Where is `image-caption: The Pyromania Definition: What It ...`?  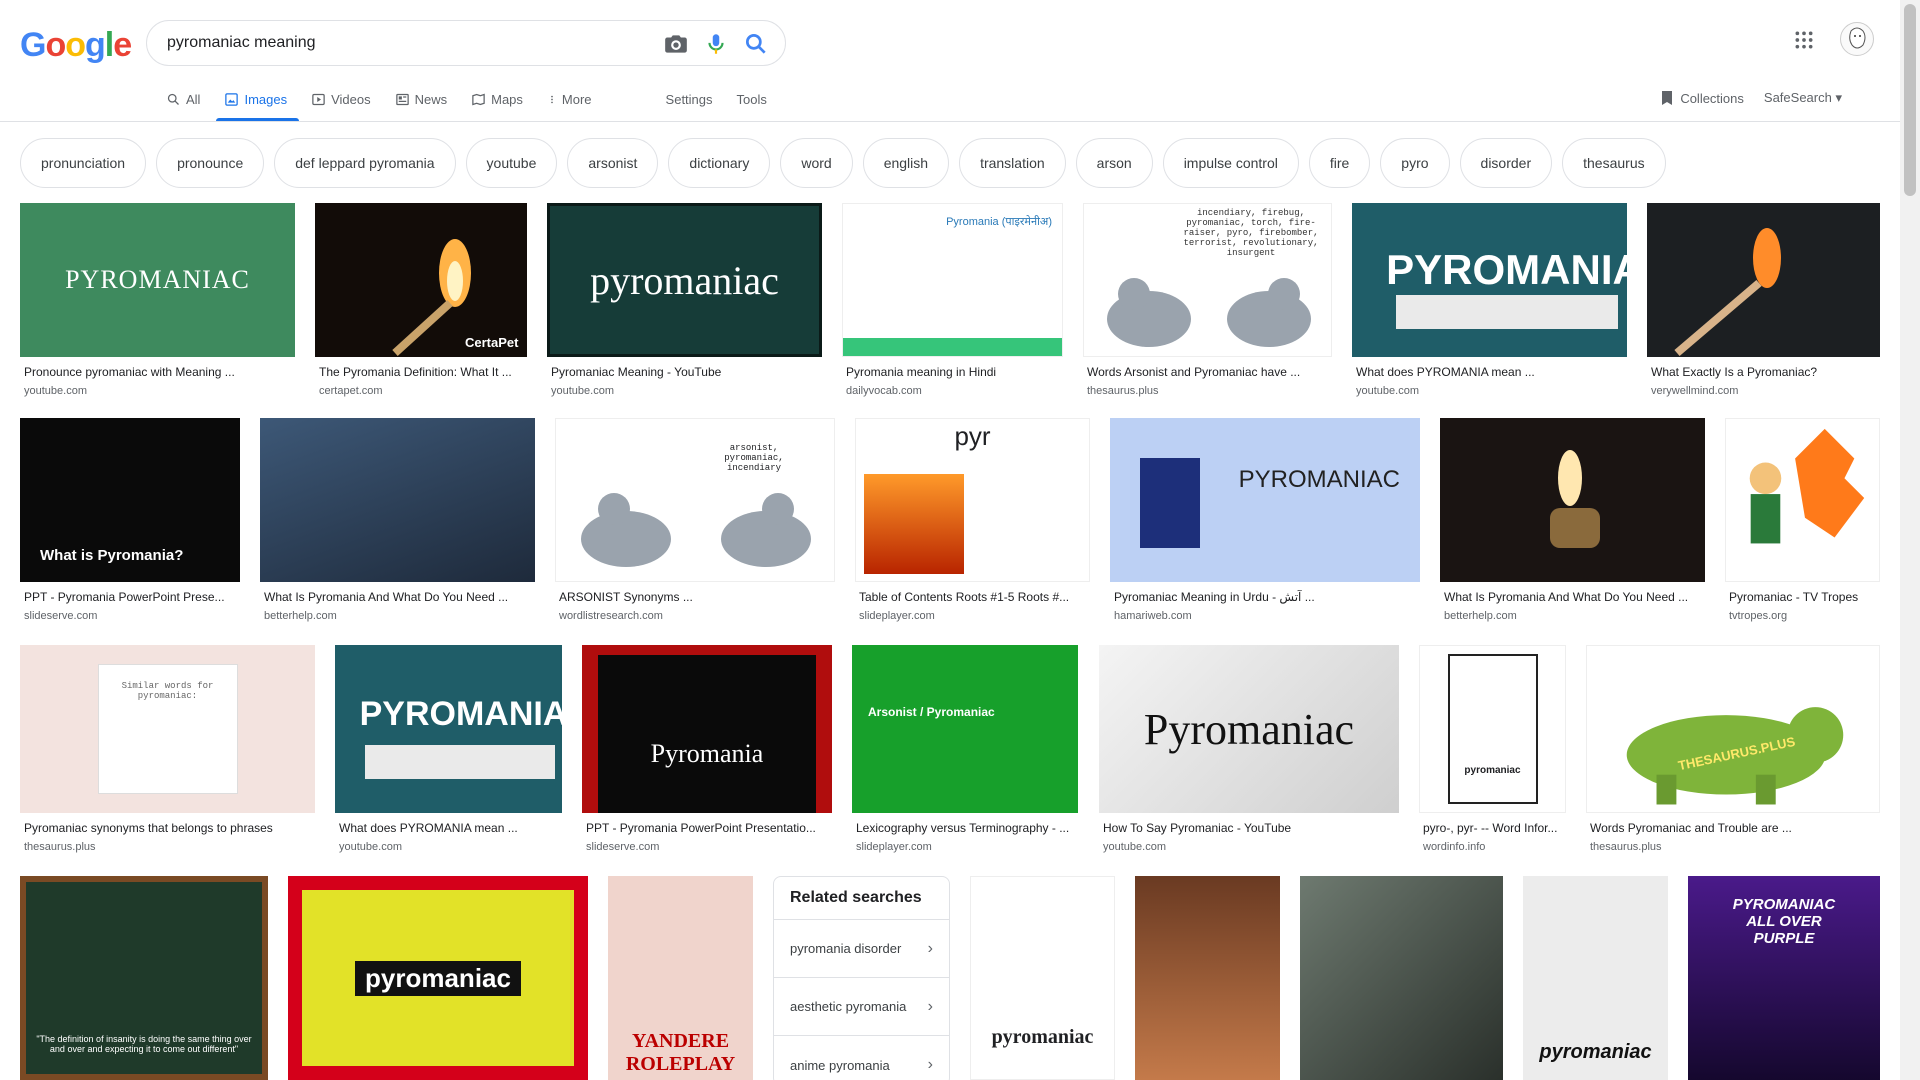 image-caption: The Pyromania Definition: What It ... is located at coordinates (423, 372).